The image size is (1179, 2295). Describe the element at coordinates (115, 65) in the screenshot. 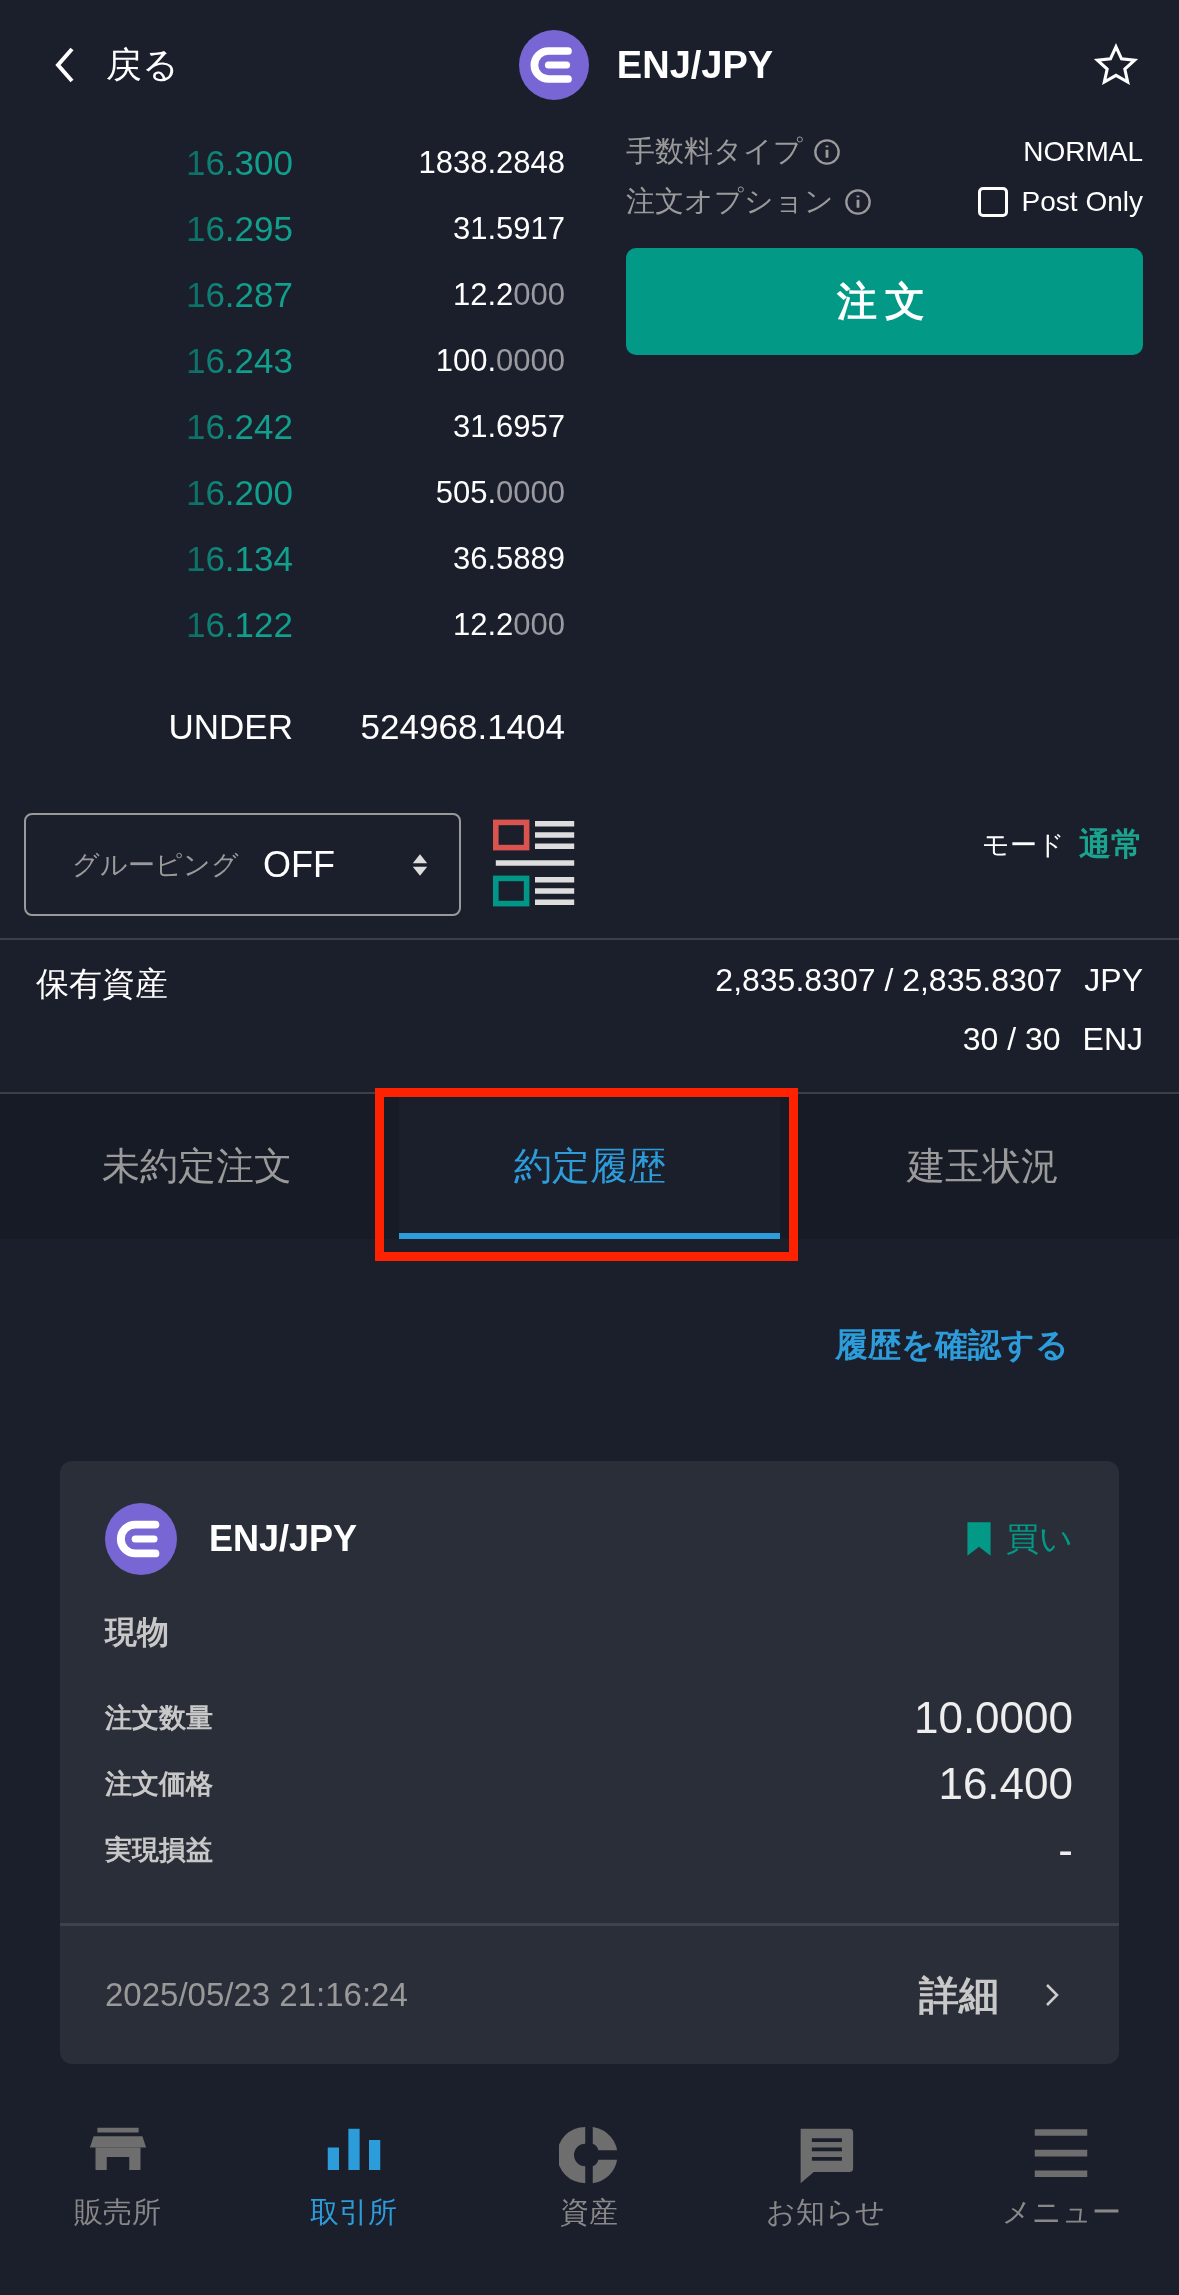

I see `back-button: 戻る` at that location.